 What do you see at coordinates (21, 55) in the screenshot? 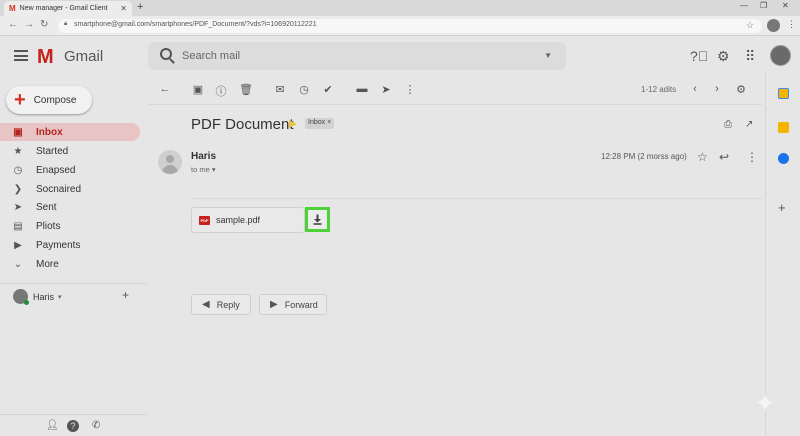
I see `main-menu-icon` at bounding box center [21, 55].